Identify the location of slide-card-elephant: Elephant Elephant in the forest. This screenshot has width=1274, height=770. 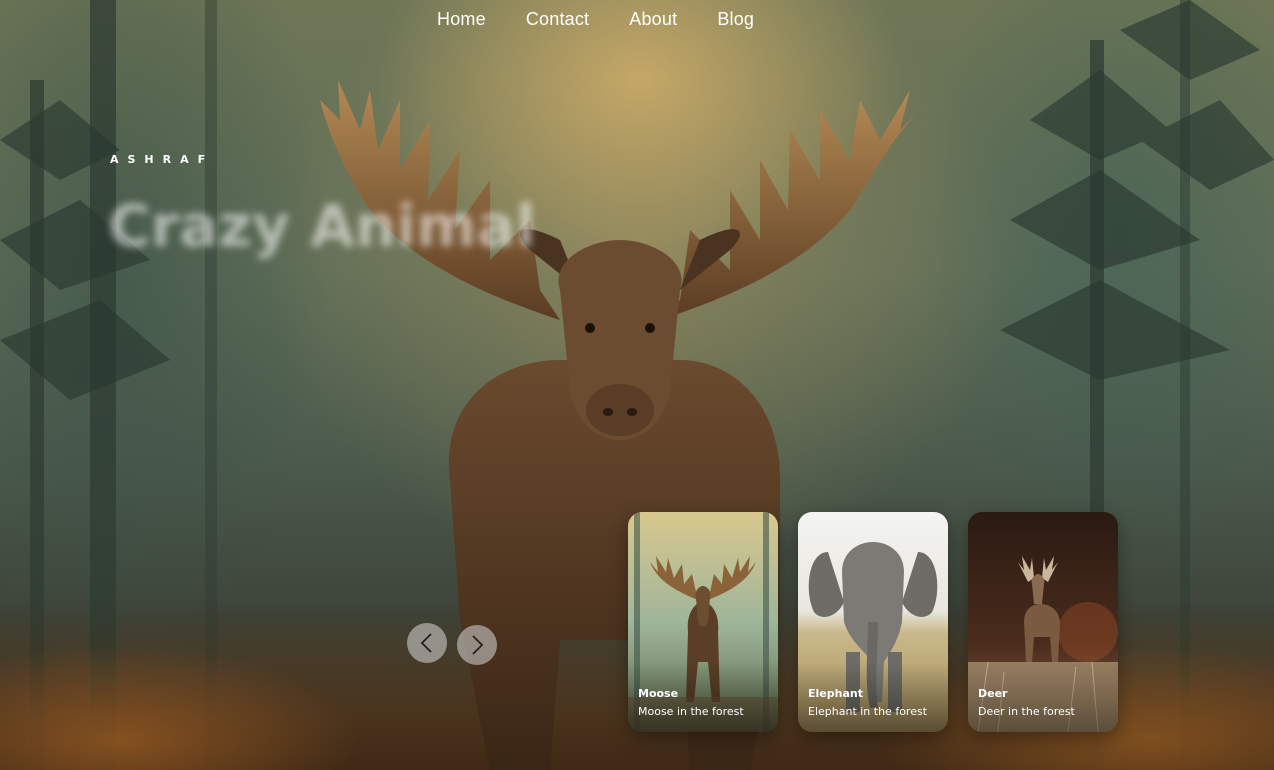
(873, 622).